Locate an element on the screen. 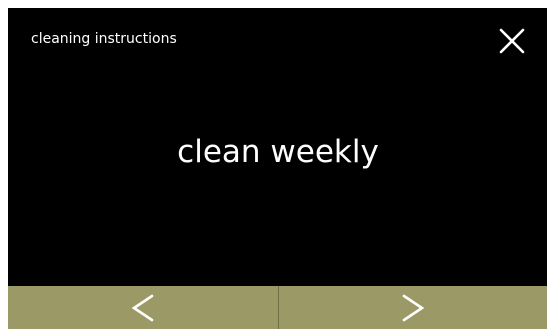 The height and width of the screenshot is (329, 547). next-button is located at coordinates (412, 307).